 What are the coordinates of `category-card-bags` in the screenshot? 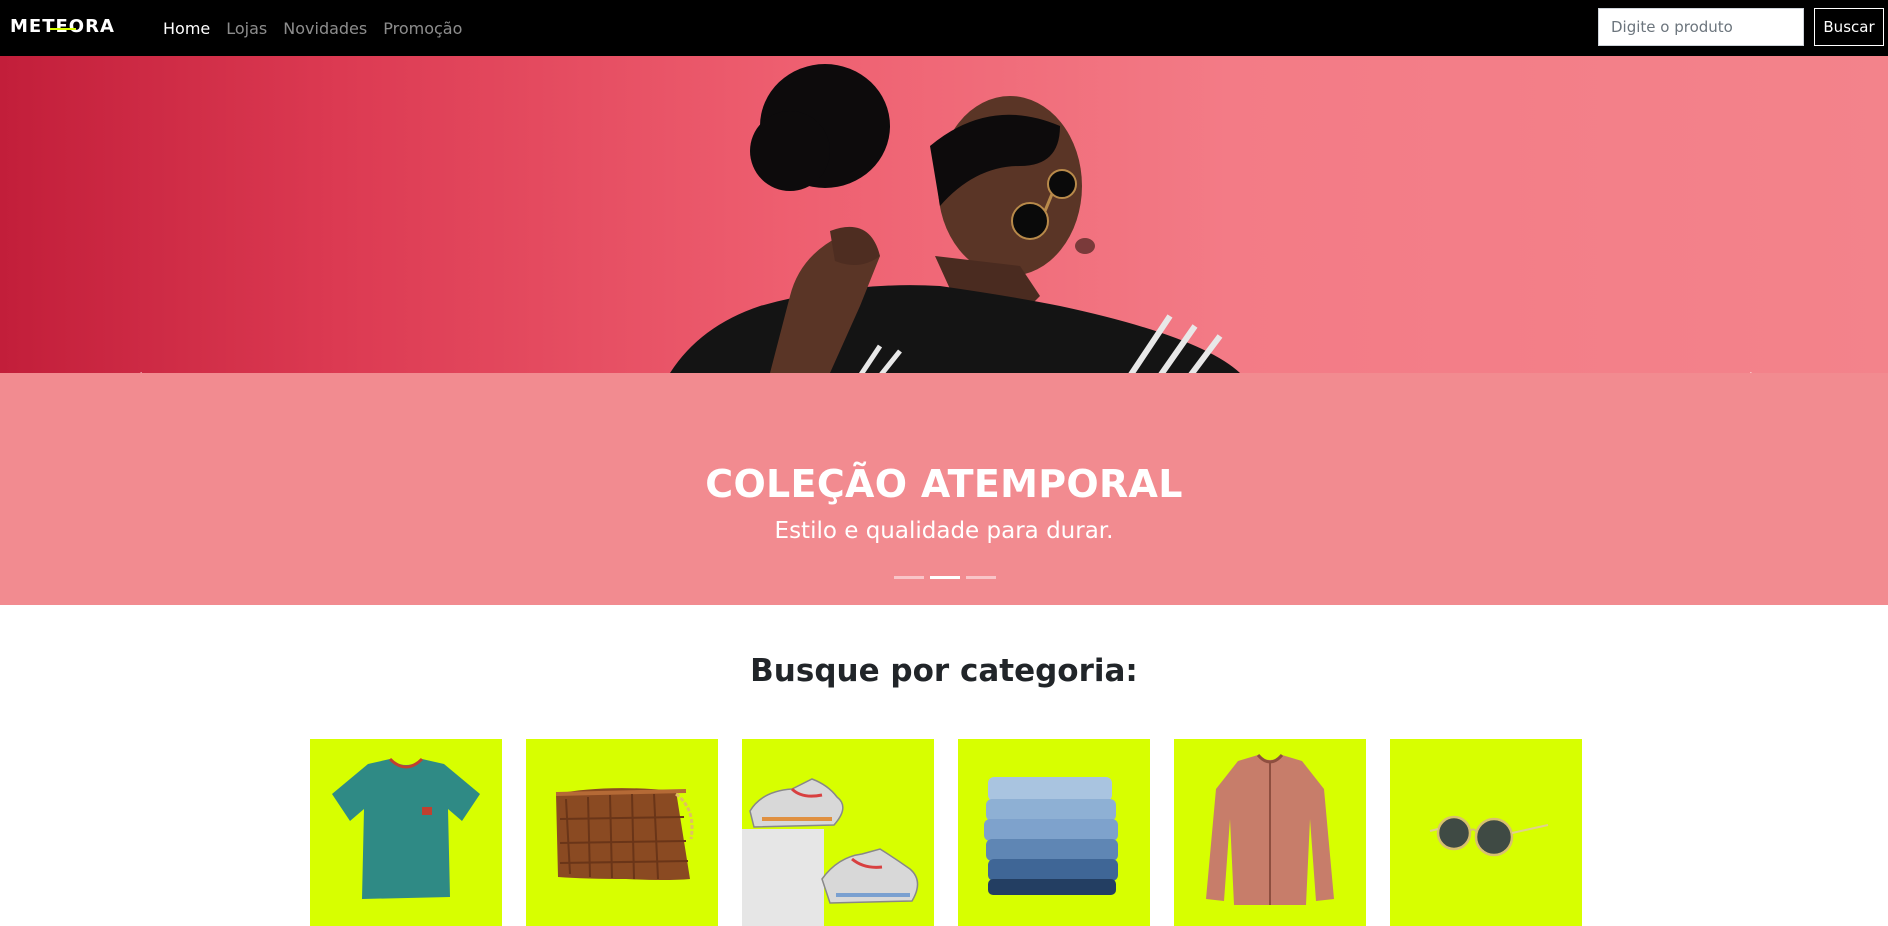 It's located at (622, 832).